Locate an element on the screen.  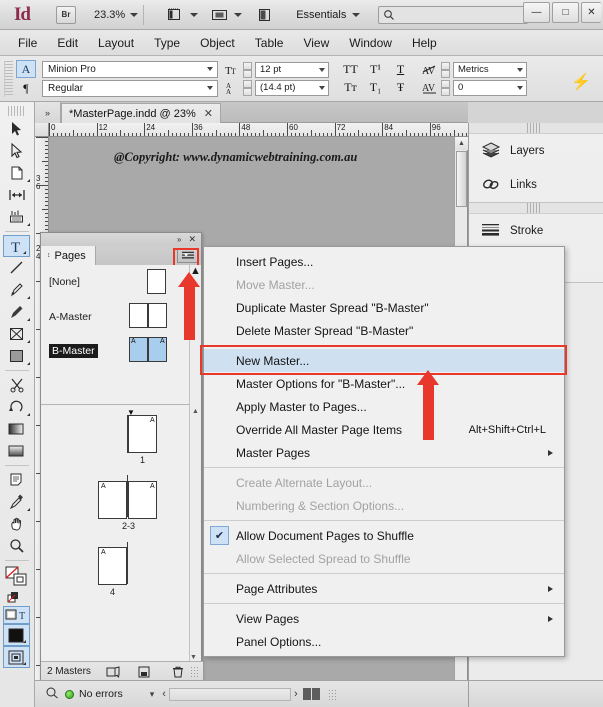
fill-stroke-swatches is located at coordinates (16, 577).